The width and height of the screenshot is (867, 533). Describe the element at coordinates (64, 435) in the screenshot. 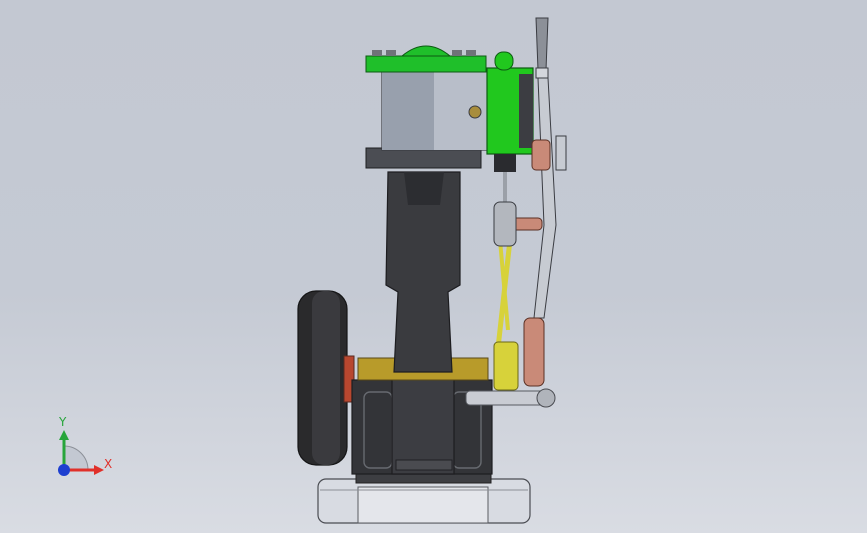

I see `y-axis-arrow-head` at that location.